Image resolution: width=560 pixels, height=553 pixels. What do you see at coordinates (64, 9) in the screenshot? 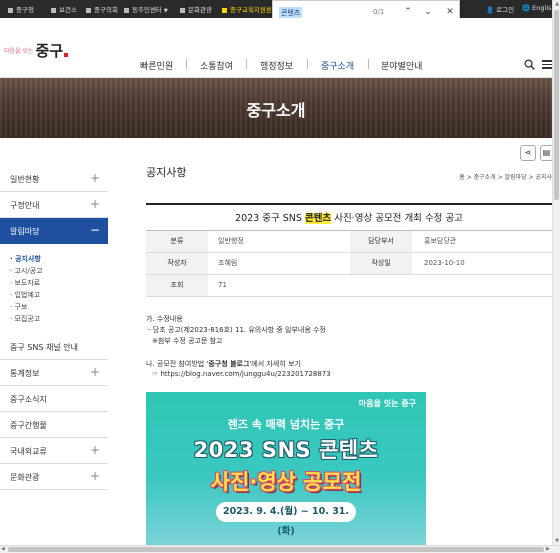
I see `topbar-link-health: 보건소` at bounding box center [64, 9].